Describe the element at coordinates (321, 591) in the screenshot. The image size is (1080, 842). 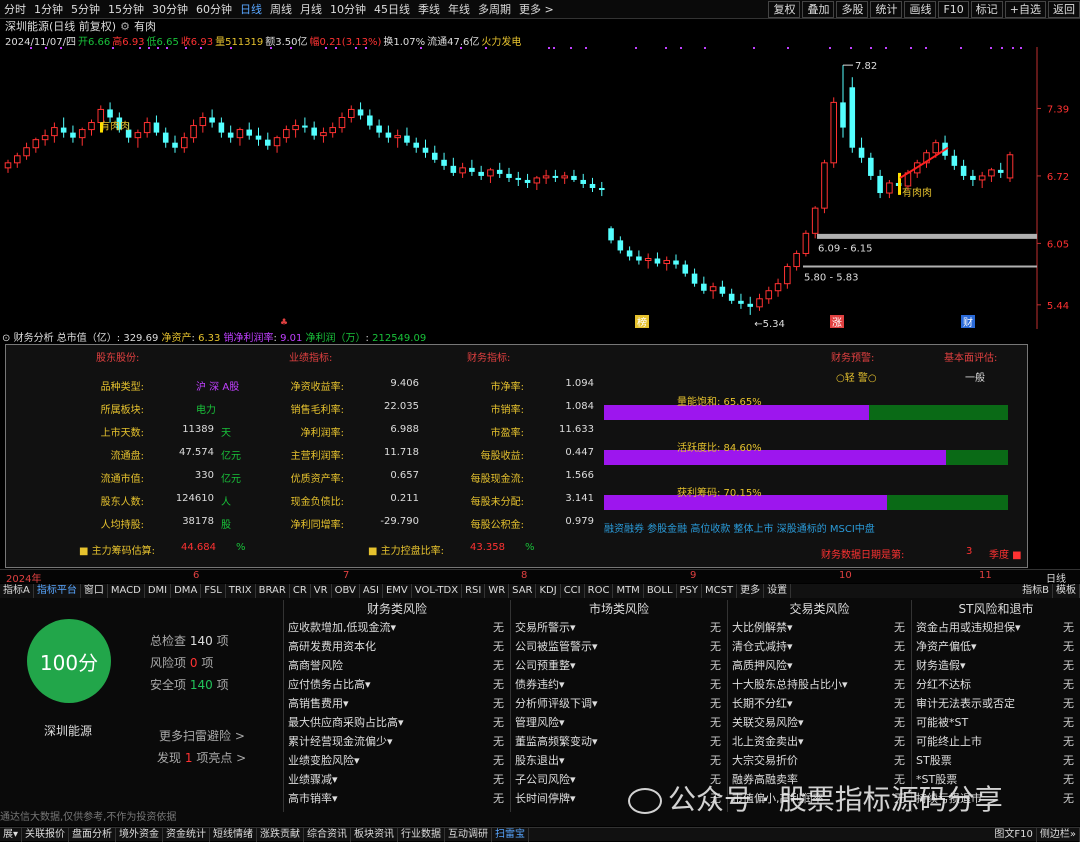
I see `indicator-tab: VR` at that location.